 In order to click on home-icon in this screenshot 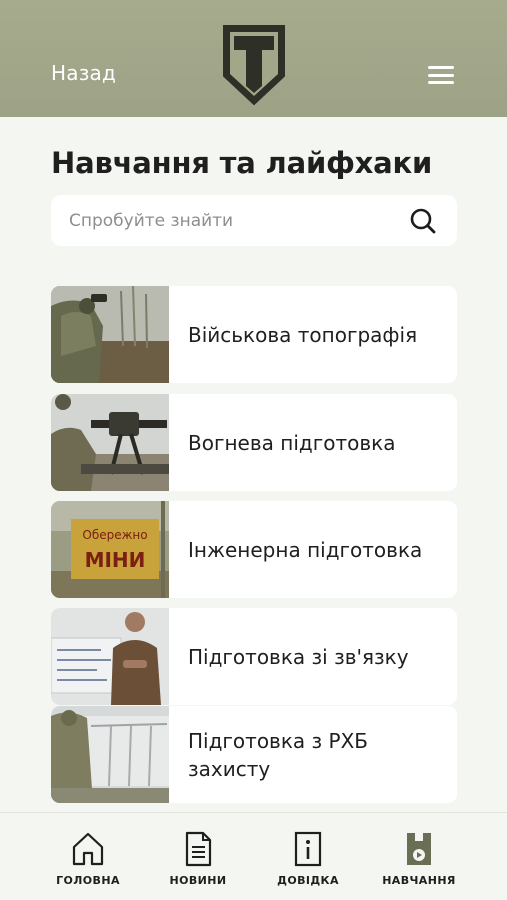, I will do `click(88, 849)`.